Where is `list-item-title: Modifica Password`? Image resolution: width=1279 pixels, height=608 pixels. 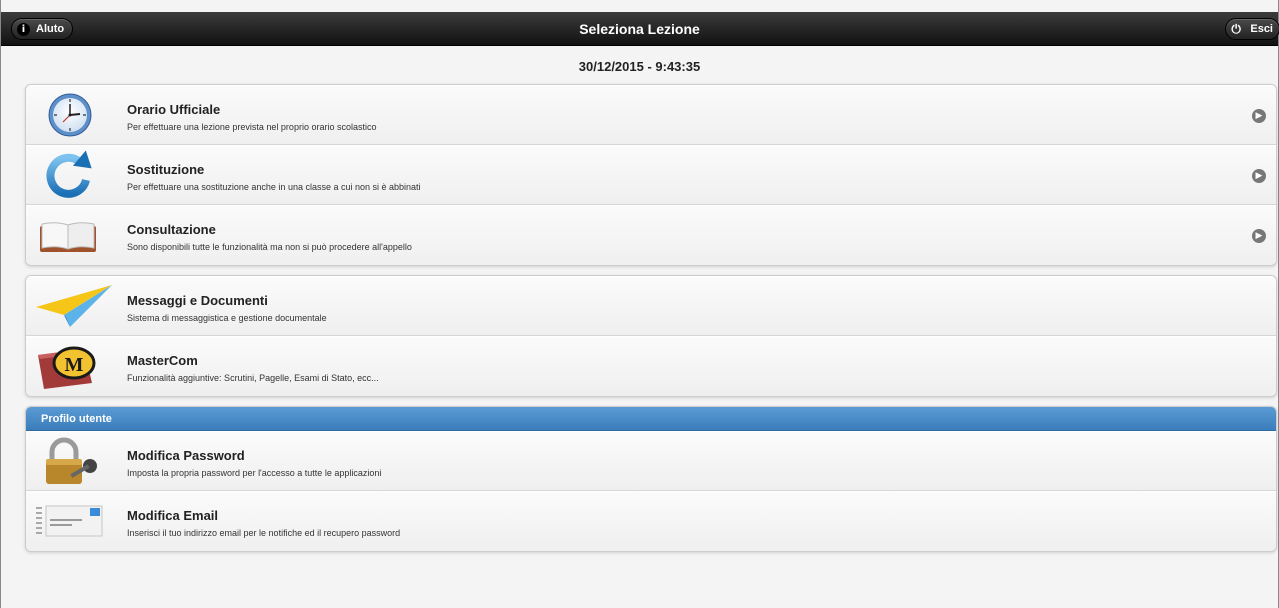
list-item-title: Modifica Password is located at coordinates (186, 455).